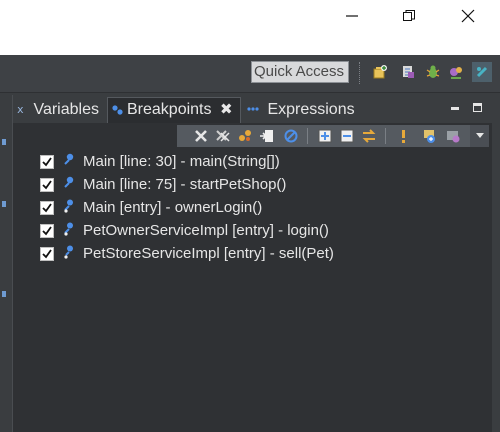 The height and width of the screenshot is (432, 500). I want to click on right-trim, so click(496, 262).